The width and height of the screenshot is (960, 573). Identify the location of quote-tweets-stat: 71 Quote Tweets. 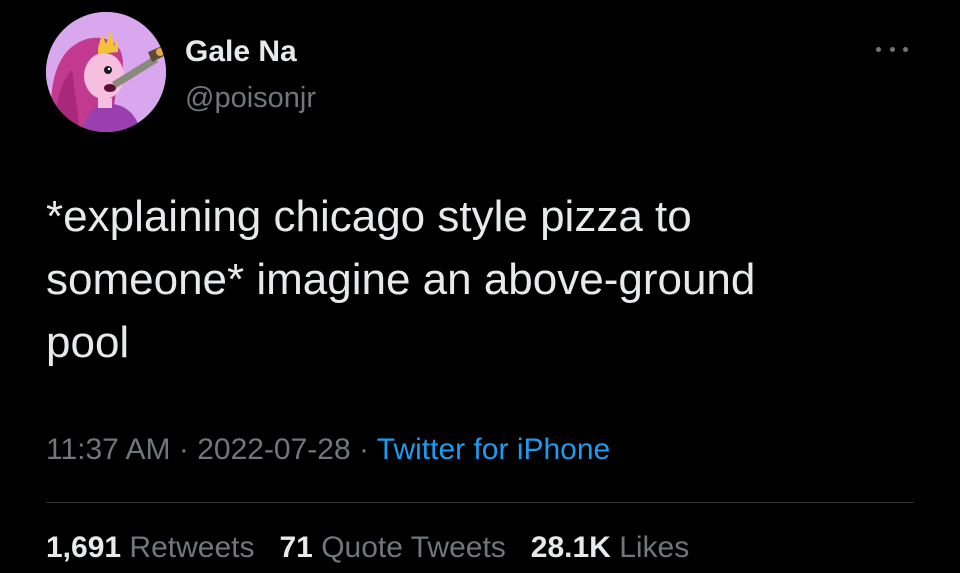
(393, 547).